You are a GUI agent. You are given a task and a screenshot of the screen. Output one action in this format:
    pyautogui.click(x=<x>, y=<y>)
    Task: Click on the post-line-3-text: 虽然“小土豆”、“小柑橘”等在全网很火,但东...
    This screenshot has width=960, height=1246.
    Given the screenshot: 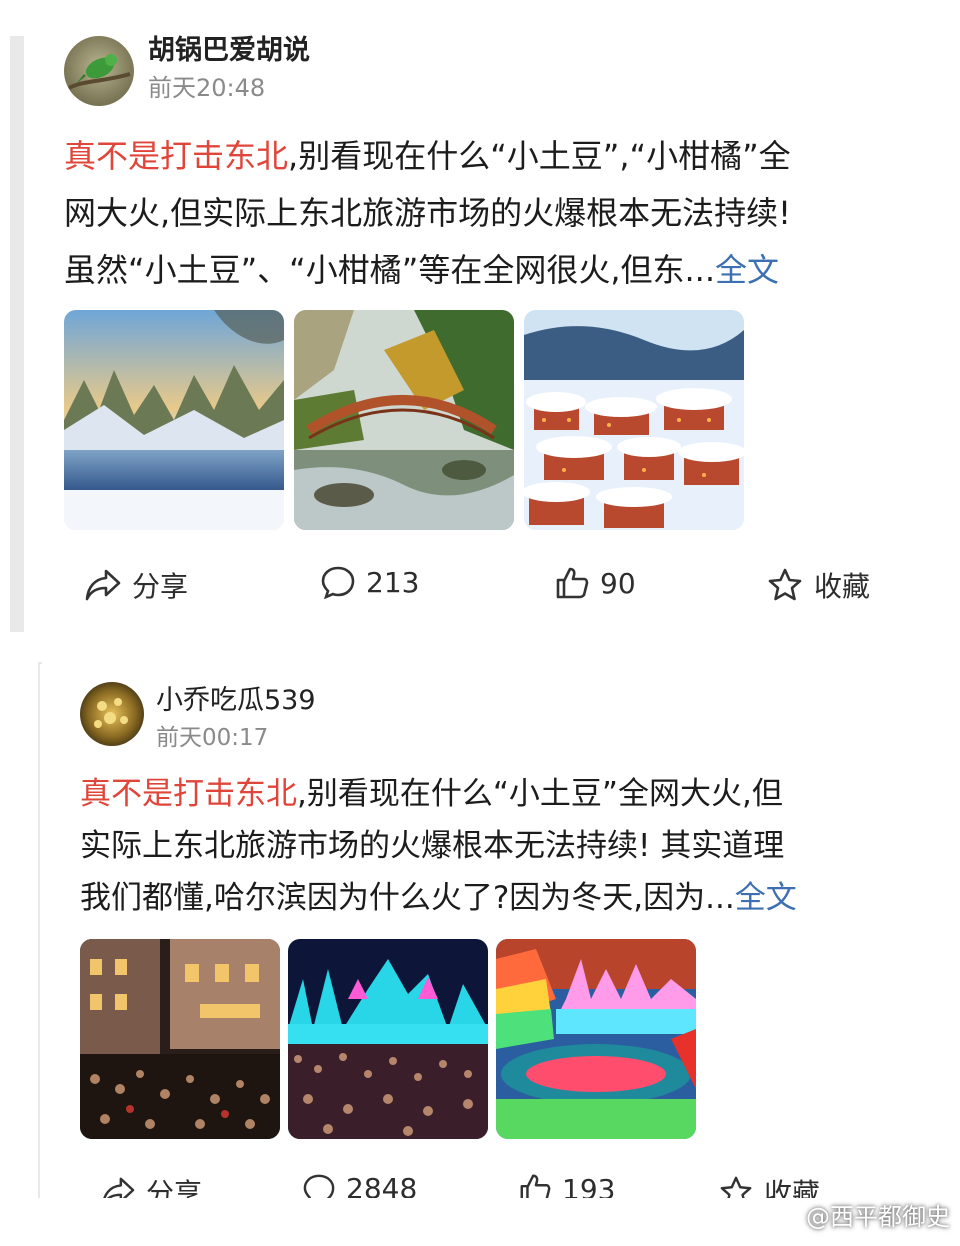 What is the action you would take?
    pyautogui.click(x=390, y=270)
    